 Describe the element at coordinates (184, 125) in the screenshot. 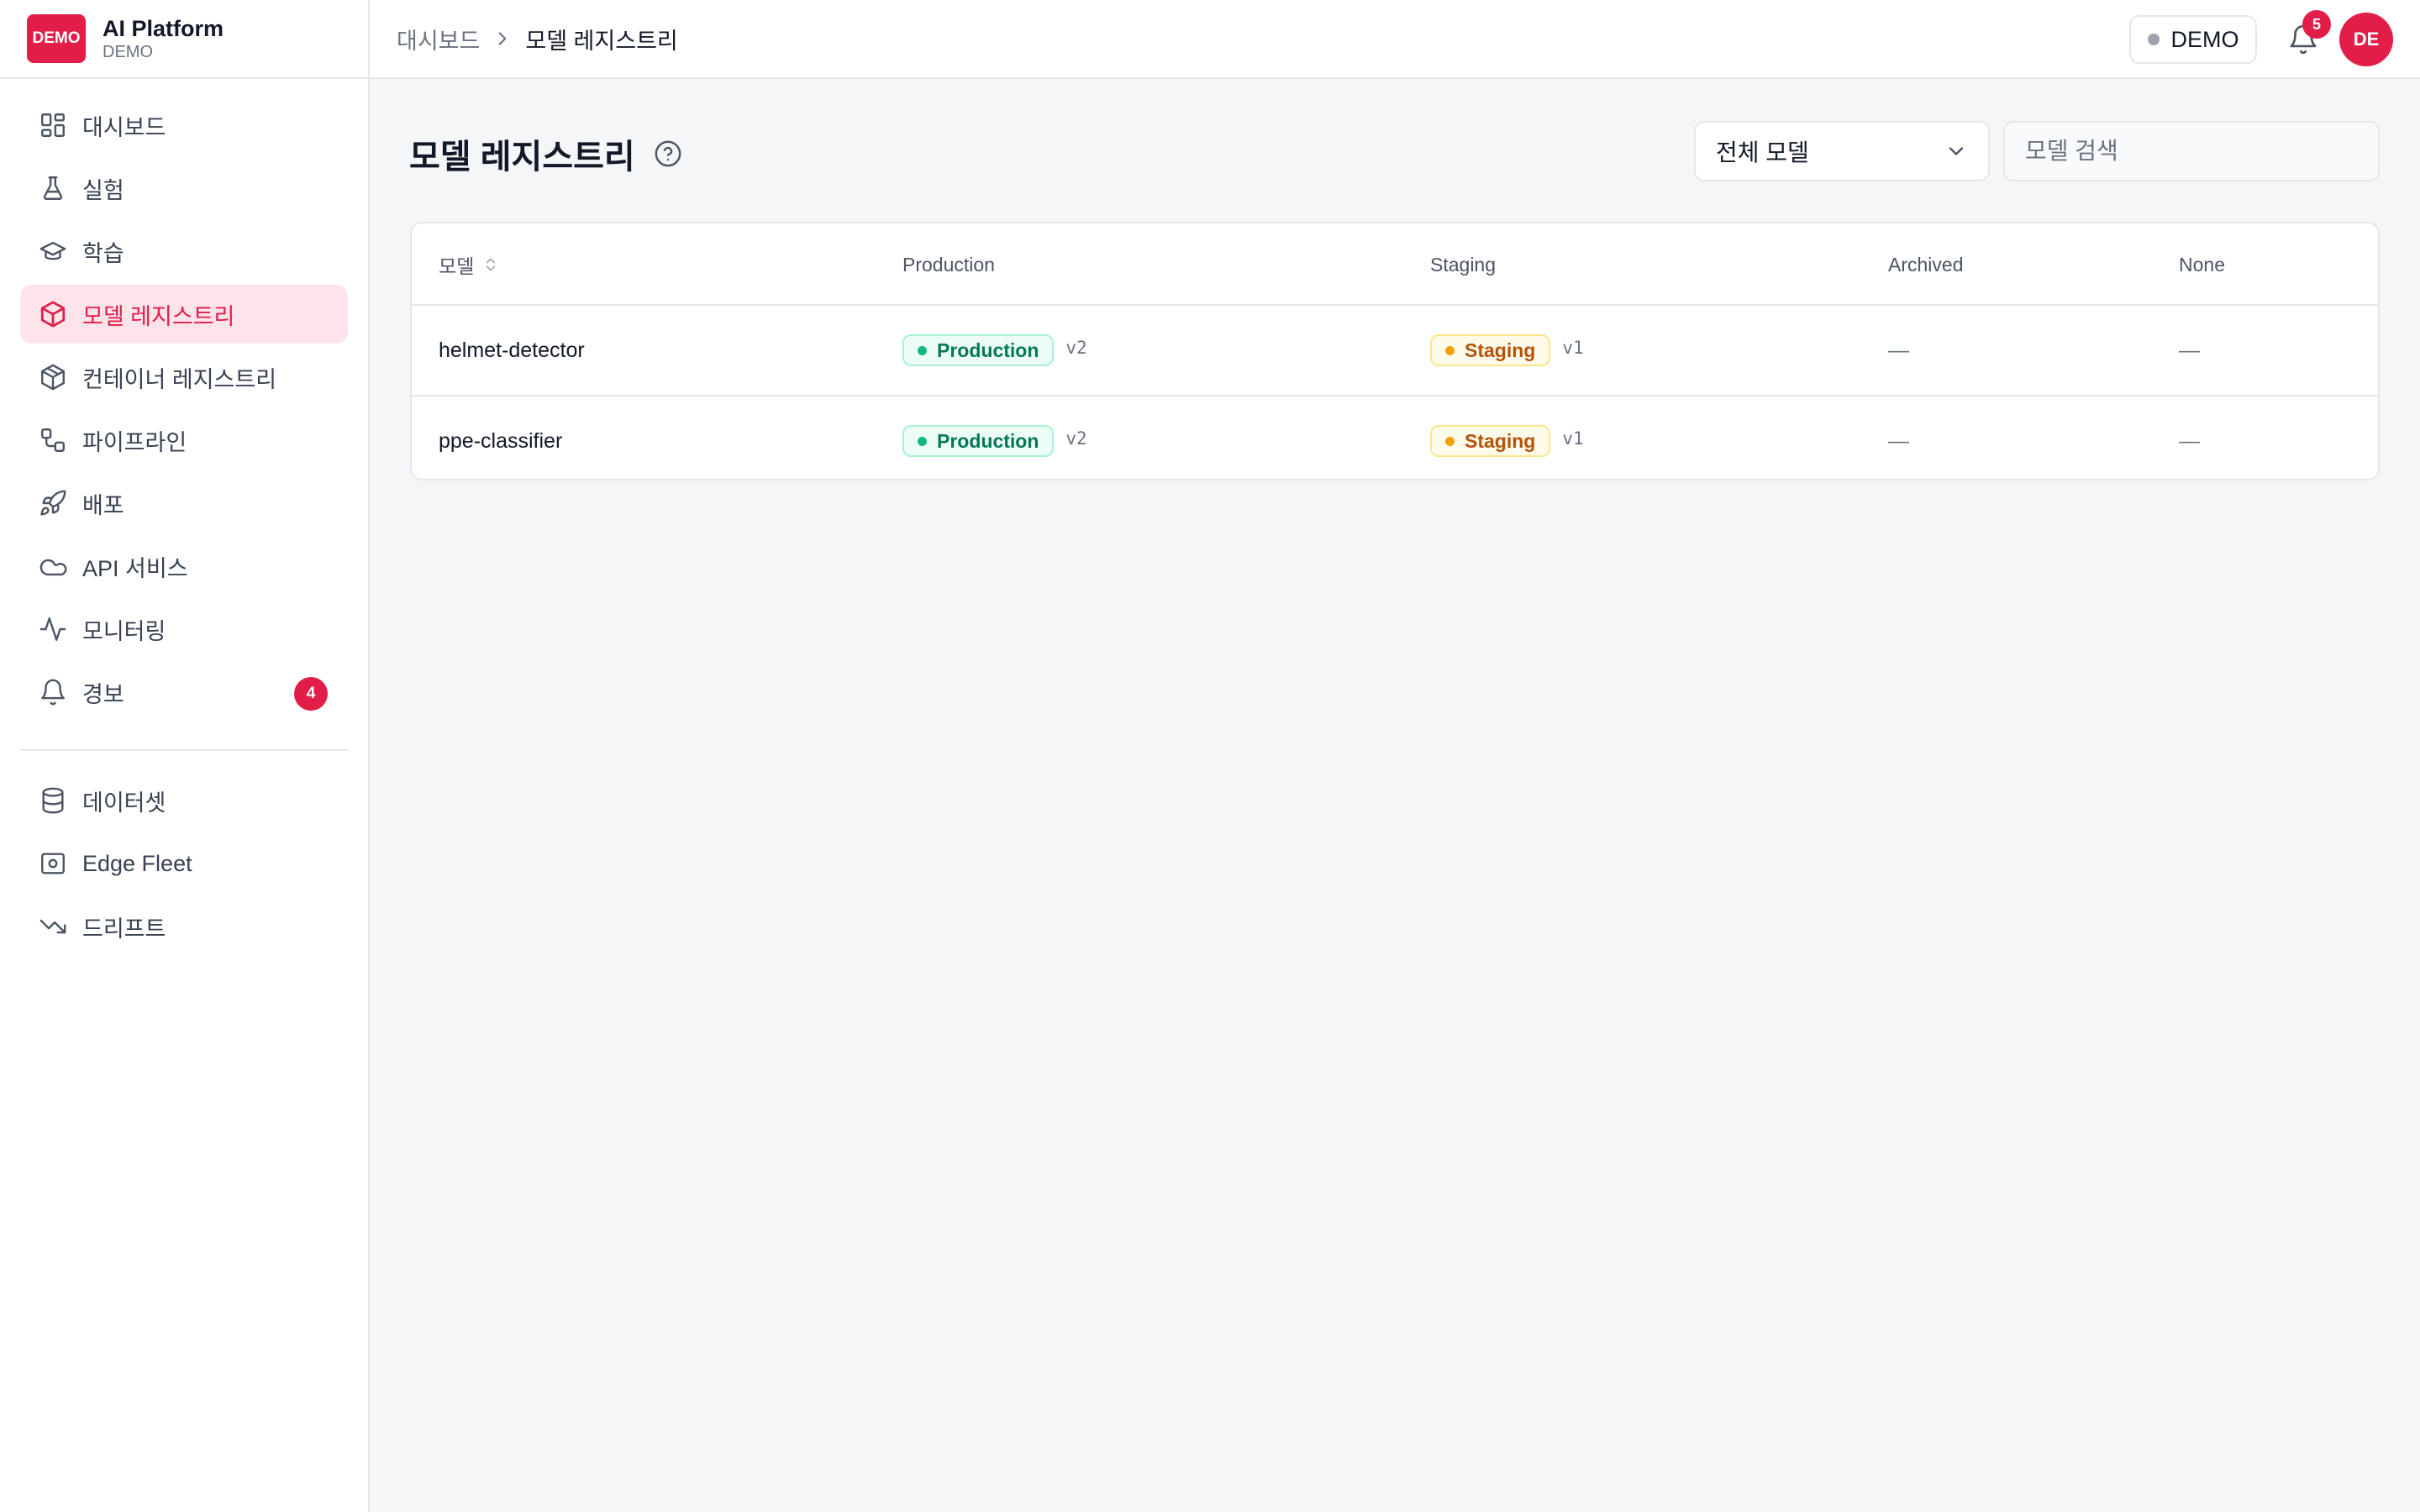

I see `sidebar-item-dashboard: 대시보드` at that location.